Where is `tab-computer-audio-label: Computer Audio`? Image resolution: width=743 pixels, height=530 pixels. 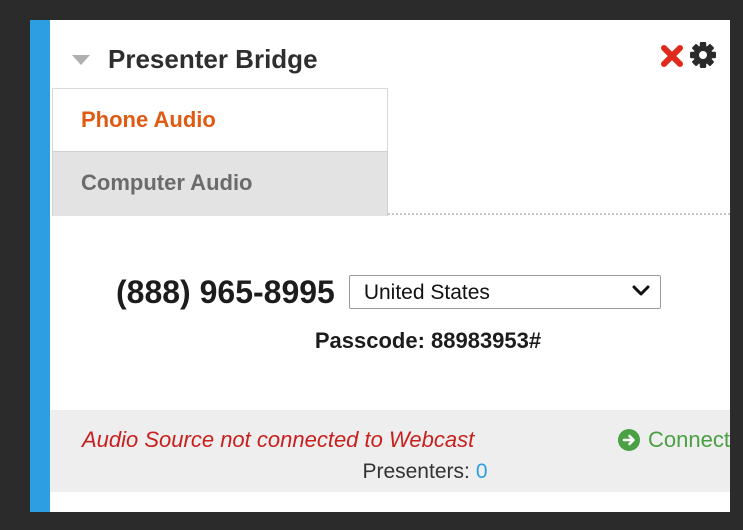
tab-computer-audio-label: Computer Audio is located at coordinates (167, 182).